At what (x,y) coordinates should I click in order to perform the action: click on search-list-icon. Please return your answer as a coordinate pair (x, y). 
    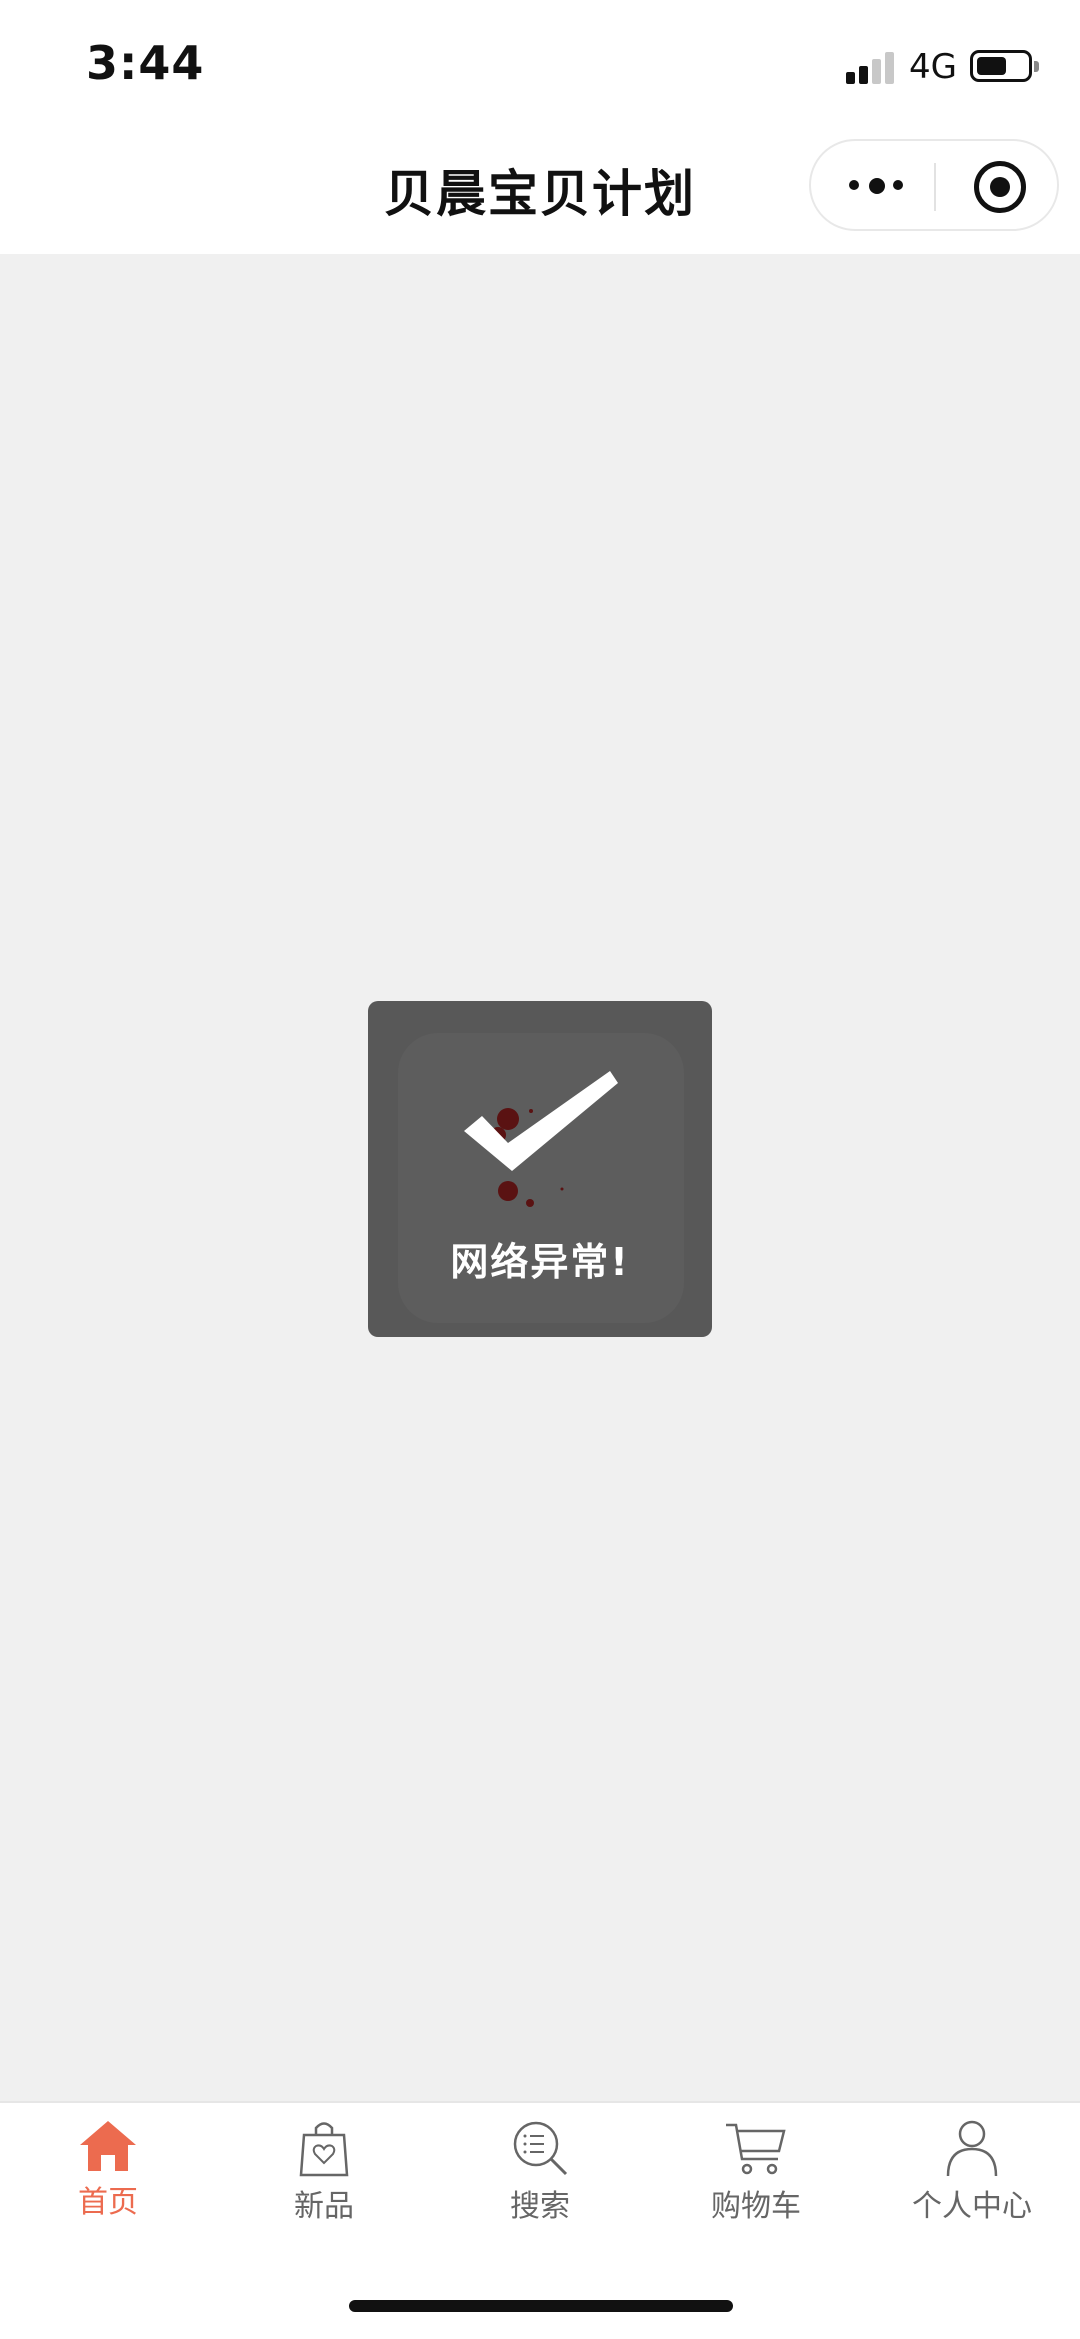
    Looking at the image, I should click on (540, 2148).